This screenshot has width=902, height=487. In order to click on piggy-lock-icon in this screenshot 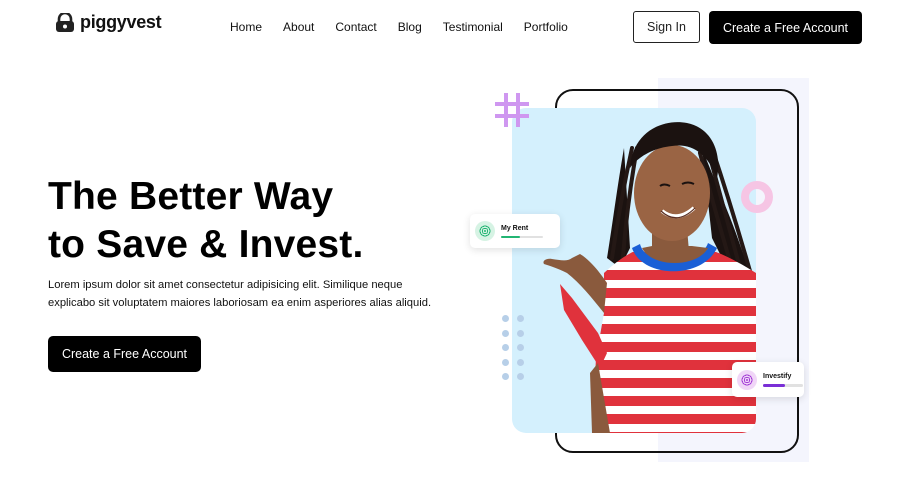, I will do `click(65, 22)`.